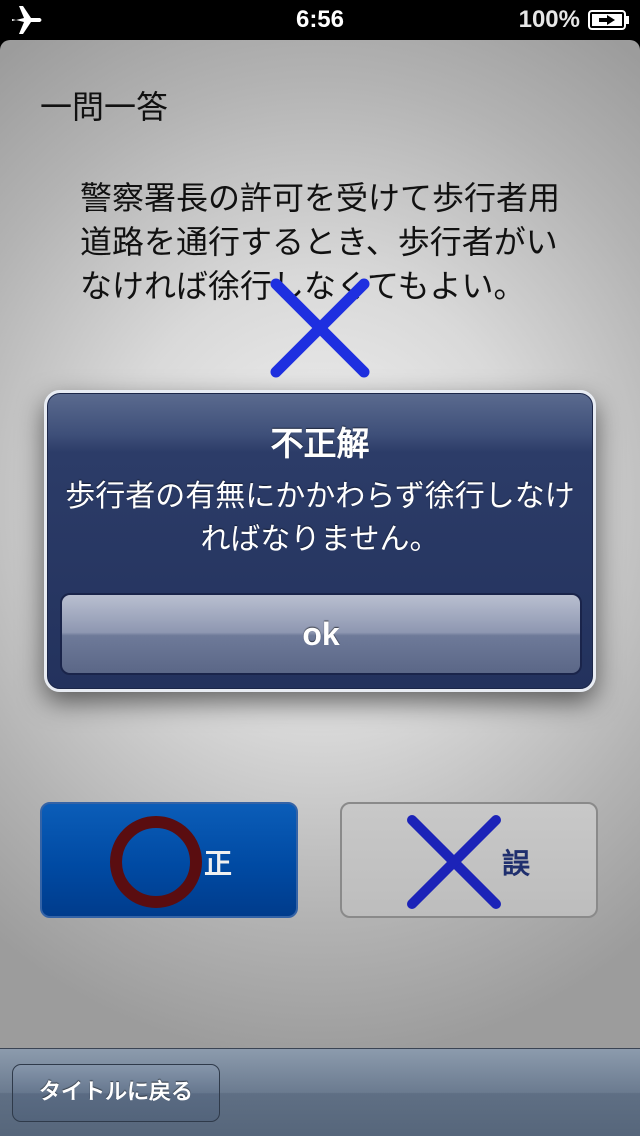 Image resolution: width=640 pixels, height=1136 pixels. I want to click on answer-correct-button: 正, so click(169, 860).